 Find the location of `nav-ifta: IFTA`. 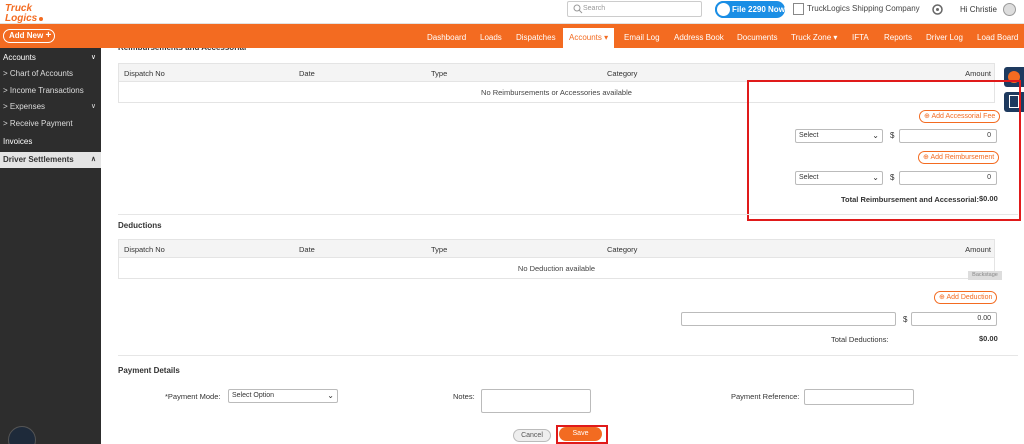

nav-ifta: IFTA is located at coordinates (860, 37).